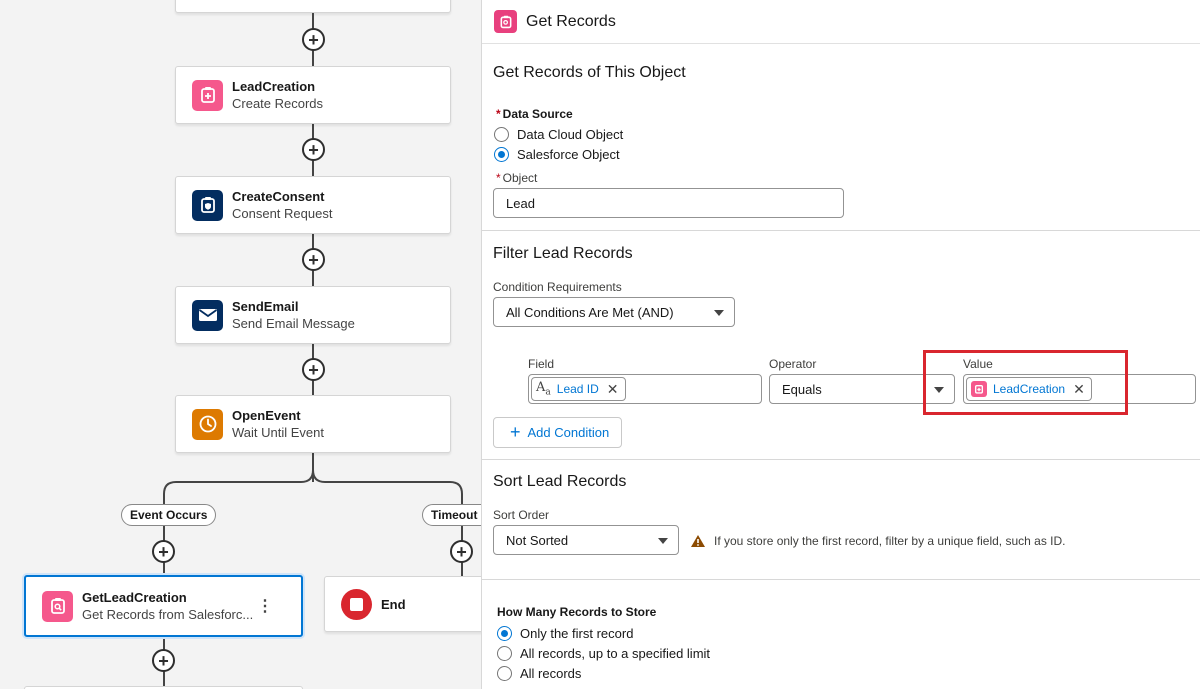 Image resolution: width=1200 pixels, height=689 pixels. What do you see at coordinates (515, 432) in the screenshot?
I see `plus-icon: +` at bounding box center [515, 432].